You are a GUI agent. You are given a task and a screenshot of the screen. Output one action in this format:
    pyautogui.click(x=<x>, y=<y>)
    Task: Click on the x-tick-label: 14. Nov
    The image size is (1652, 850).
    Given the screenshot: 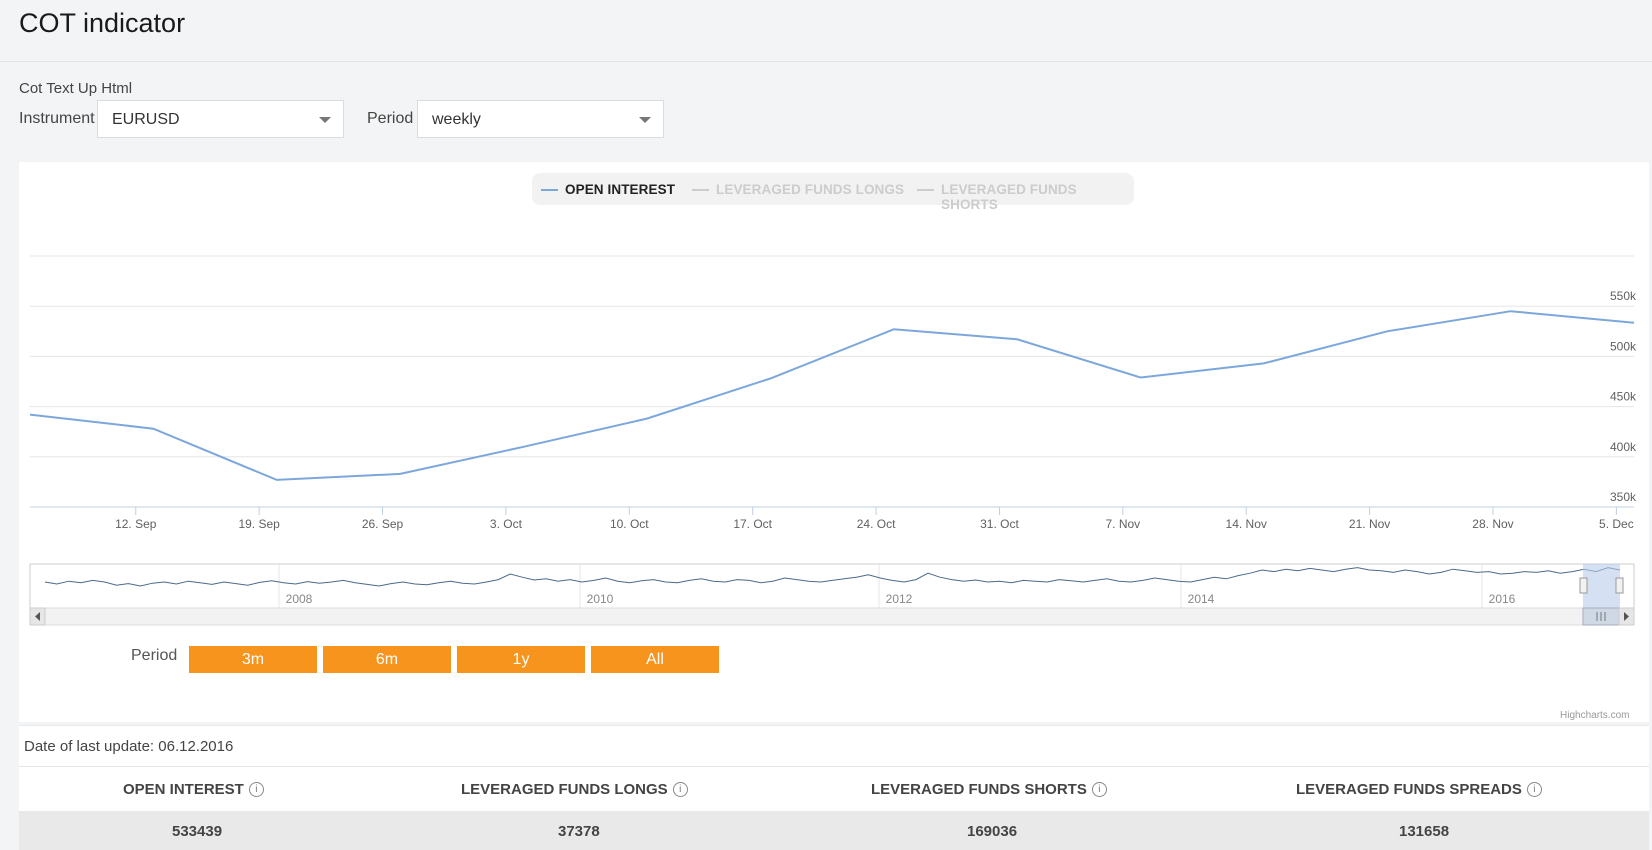 What is the action you would take?
    pyautogui.click(x=1246, y=524)
    